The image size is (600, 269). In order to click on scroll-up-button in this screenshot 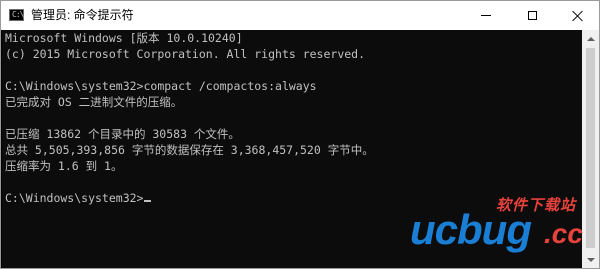, I will do `click(590, 38)`.